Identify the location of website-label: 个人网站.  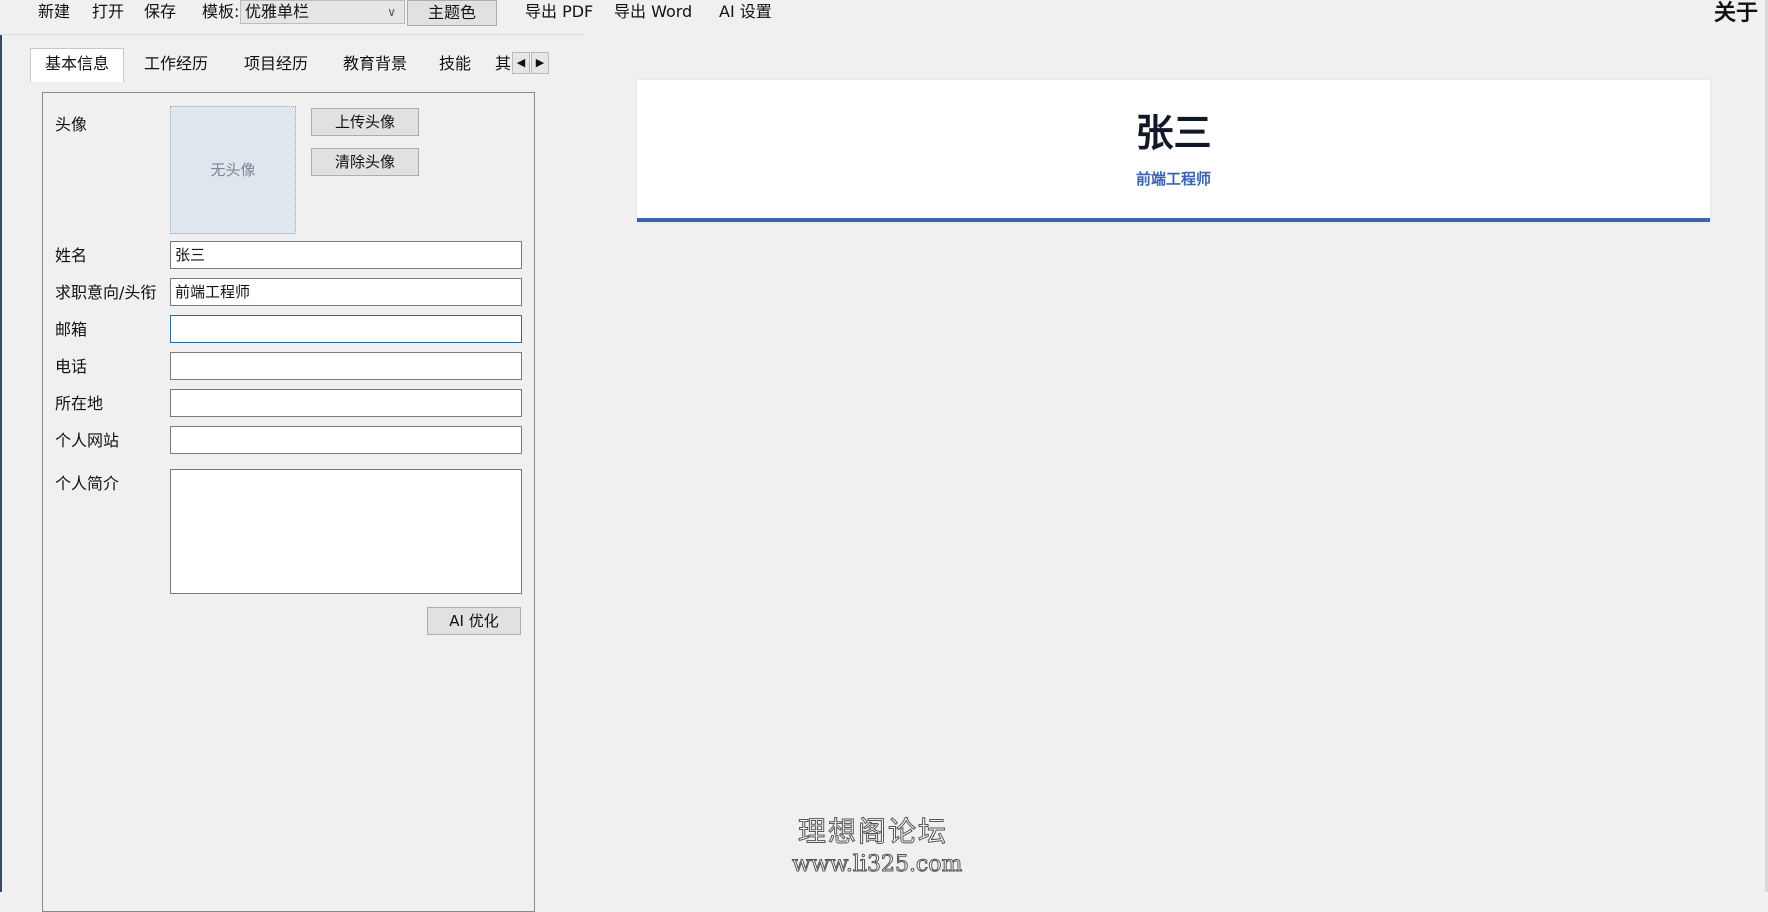
(87, 440).